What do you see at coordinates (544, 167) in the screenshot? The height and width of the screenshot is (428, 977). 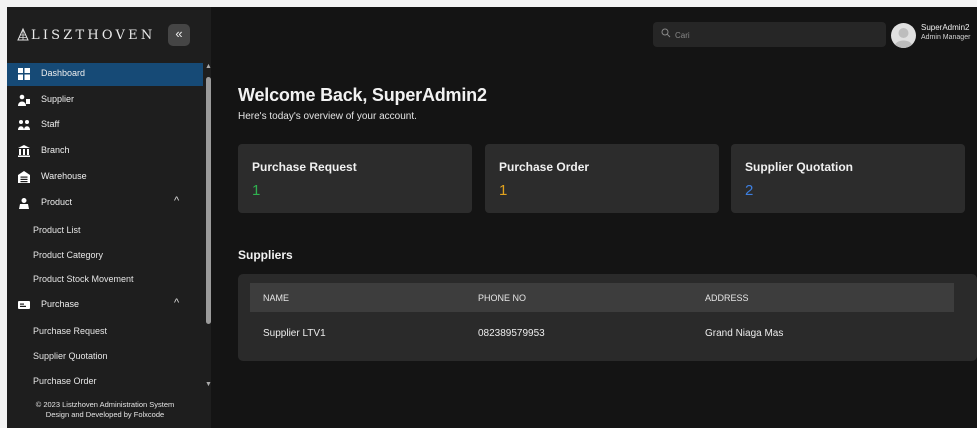 I see `card-title: Purchase Order` at bounding box center [544, 167].